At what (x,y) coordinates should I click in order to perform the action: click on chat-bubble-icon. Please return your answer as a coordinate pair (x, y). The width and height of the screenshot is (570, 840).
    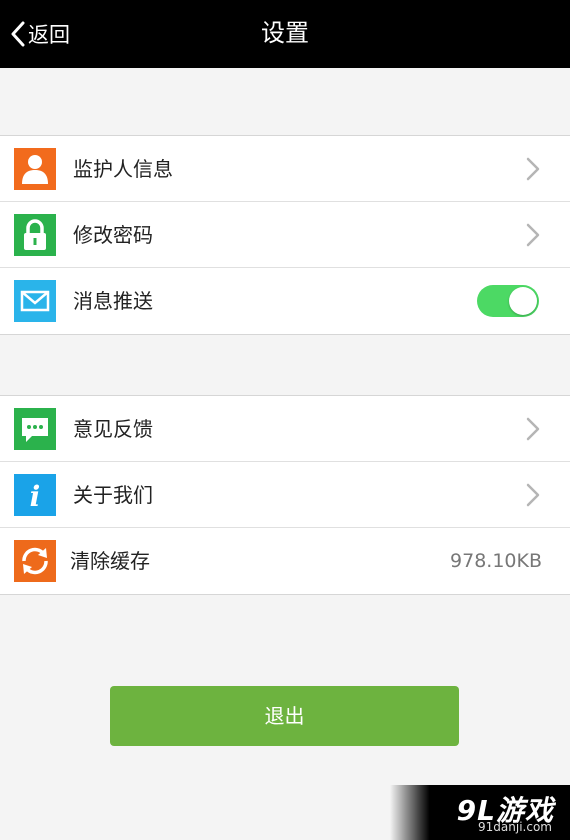
    Looking at the image, I should click on (35, 429).